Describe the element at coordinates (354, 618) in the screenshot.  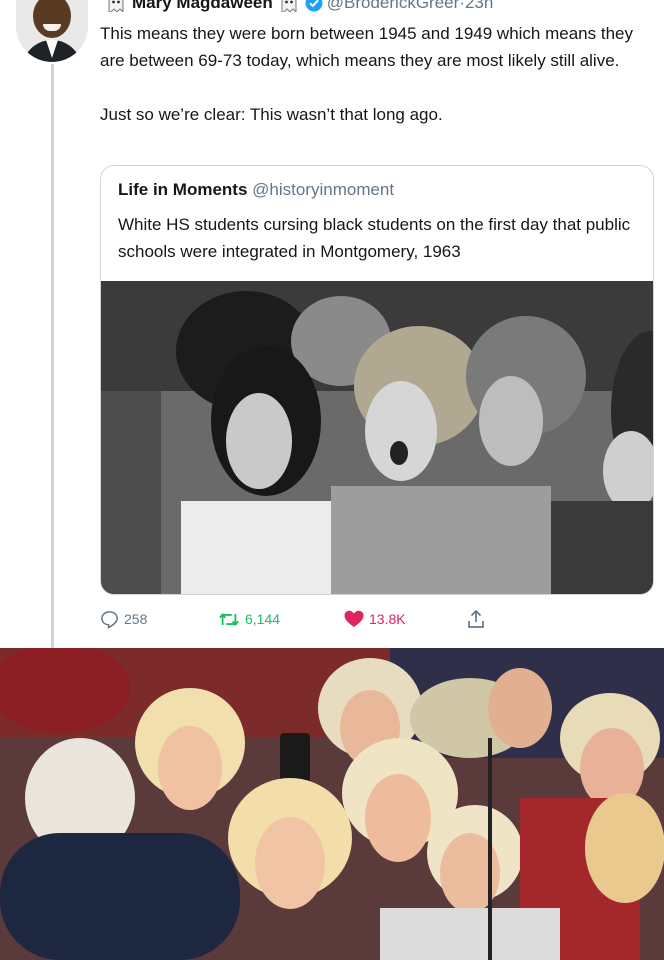
I see `heart-icon` at that location.